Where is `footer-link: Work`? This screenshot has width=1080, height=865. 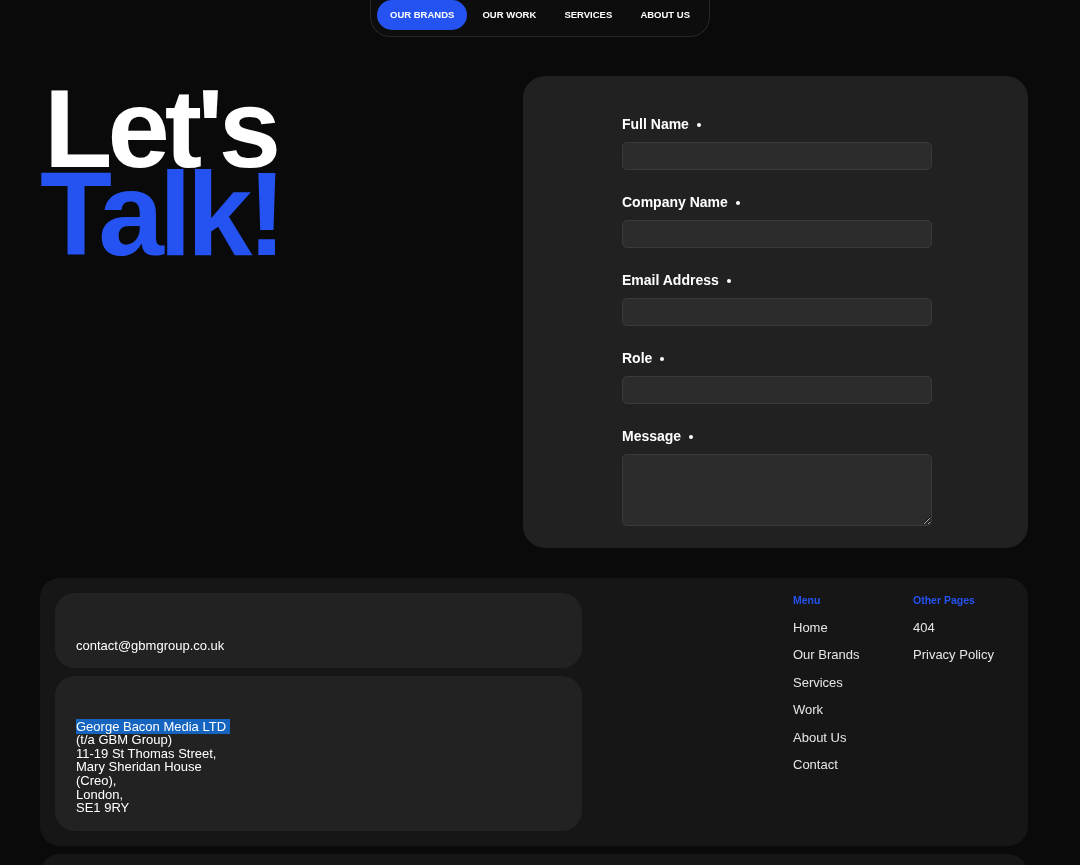 footer-link: Work is located at coordinates (853, 710).